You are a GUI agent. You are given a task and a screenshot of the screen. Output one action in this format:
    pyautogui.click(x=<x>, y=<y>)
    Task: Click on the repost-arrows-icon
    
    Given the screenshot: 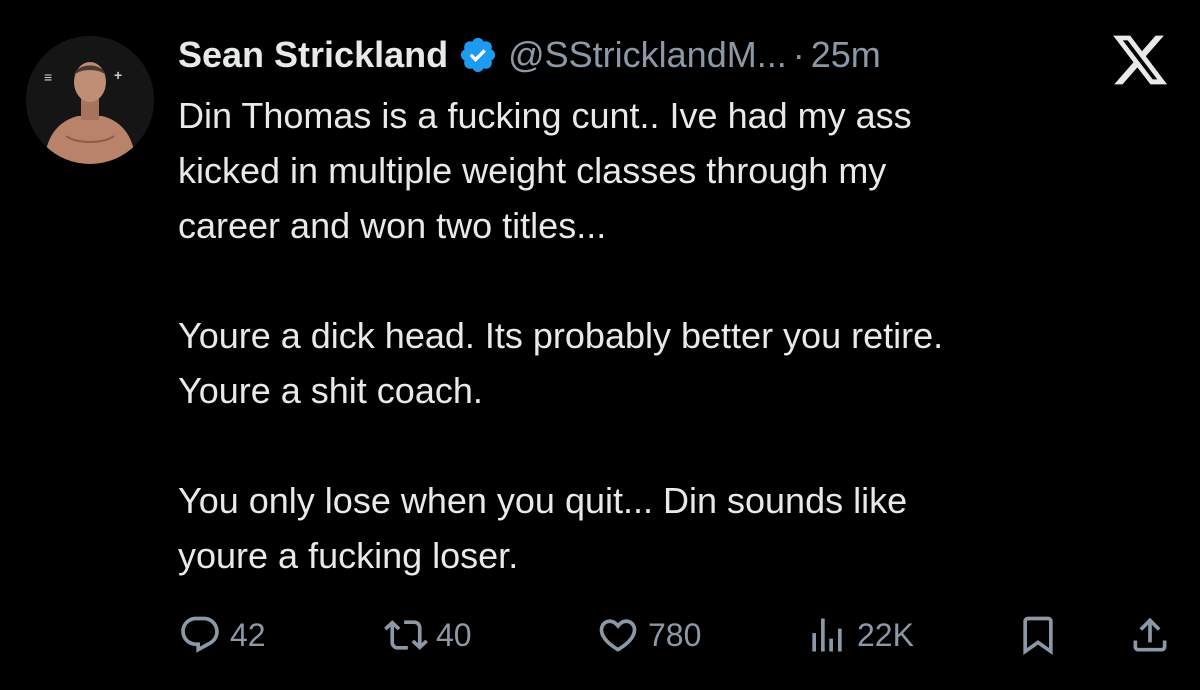 What is the action you would take?
    pyautogui.click(x=406, y=635)
    